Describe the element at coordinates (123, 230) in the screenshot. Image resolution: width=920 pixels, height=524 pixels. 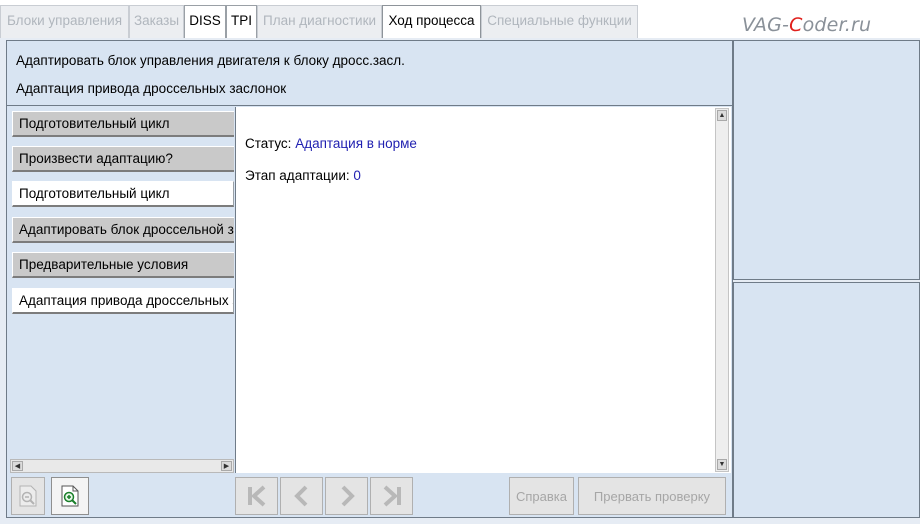
I see `step-item: Адаптировать блок дроссельной заслонки` at that location.